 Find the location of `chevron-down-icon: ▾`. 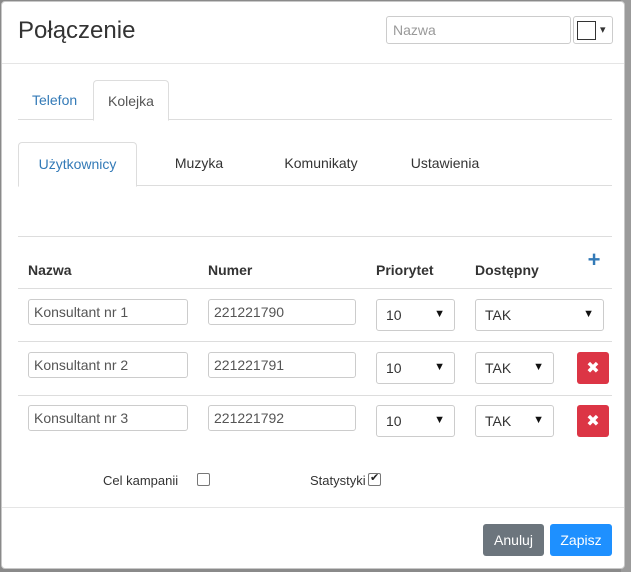

chevron-down-icon: ▾ is located at coordinates (603, 30).